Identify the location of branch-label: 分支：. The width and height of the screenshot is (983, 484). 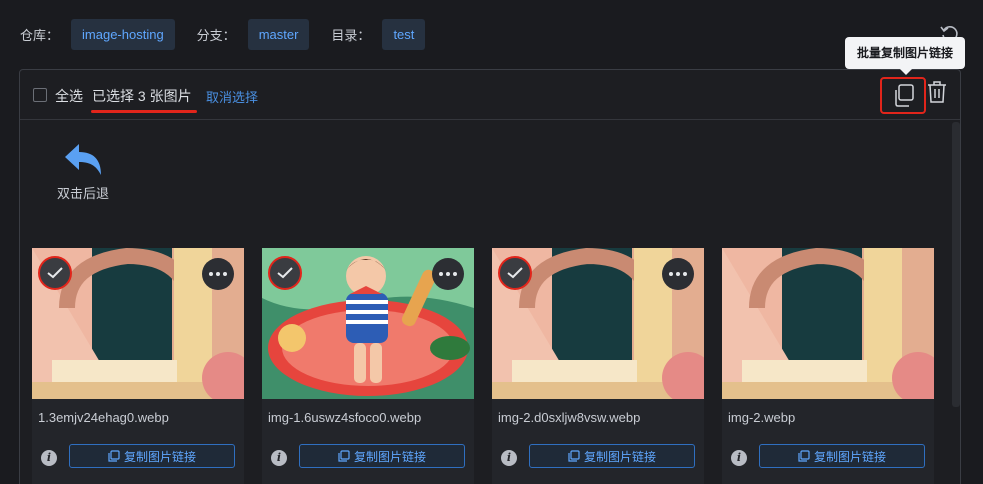
(216, 35).